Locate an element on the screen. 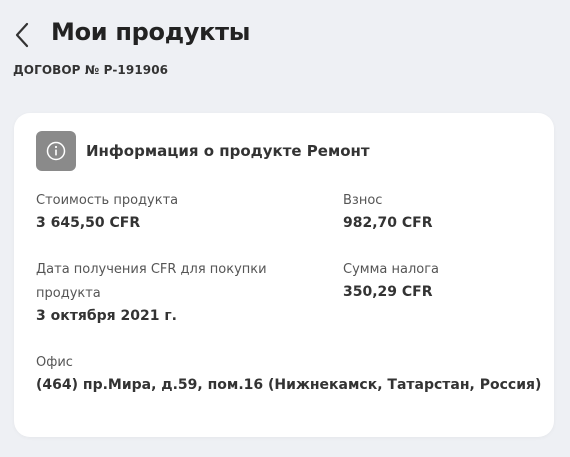 This screenshot has height=457, width=570. chevron-left-icon is located at coordinates (22, 35).